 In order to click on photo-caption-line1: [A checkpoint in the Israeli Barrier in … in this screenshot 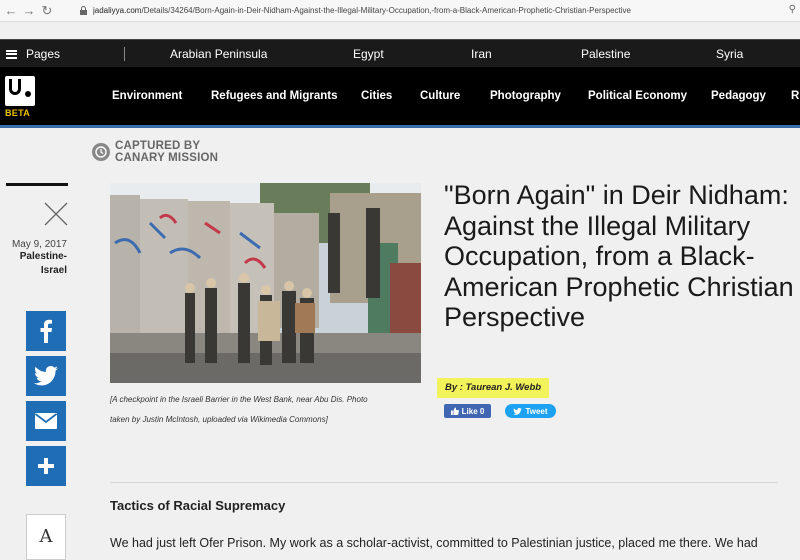, I will do `click(239, 399)`.